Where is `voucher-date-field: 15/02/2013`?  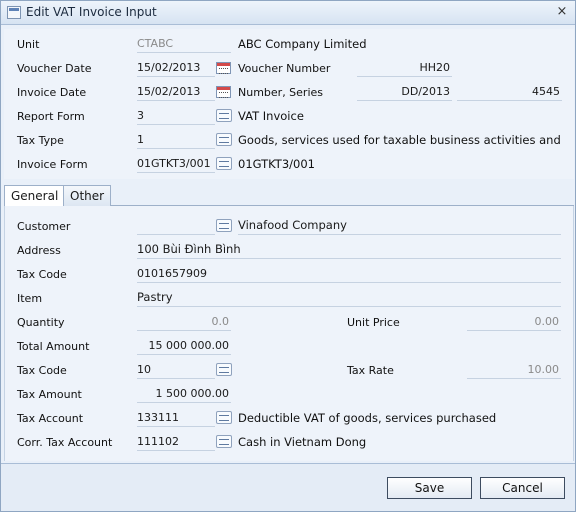 voucher-date-field: 15/02/2013 is located at coordinates (176, 67).